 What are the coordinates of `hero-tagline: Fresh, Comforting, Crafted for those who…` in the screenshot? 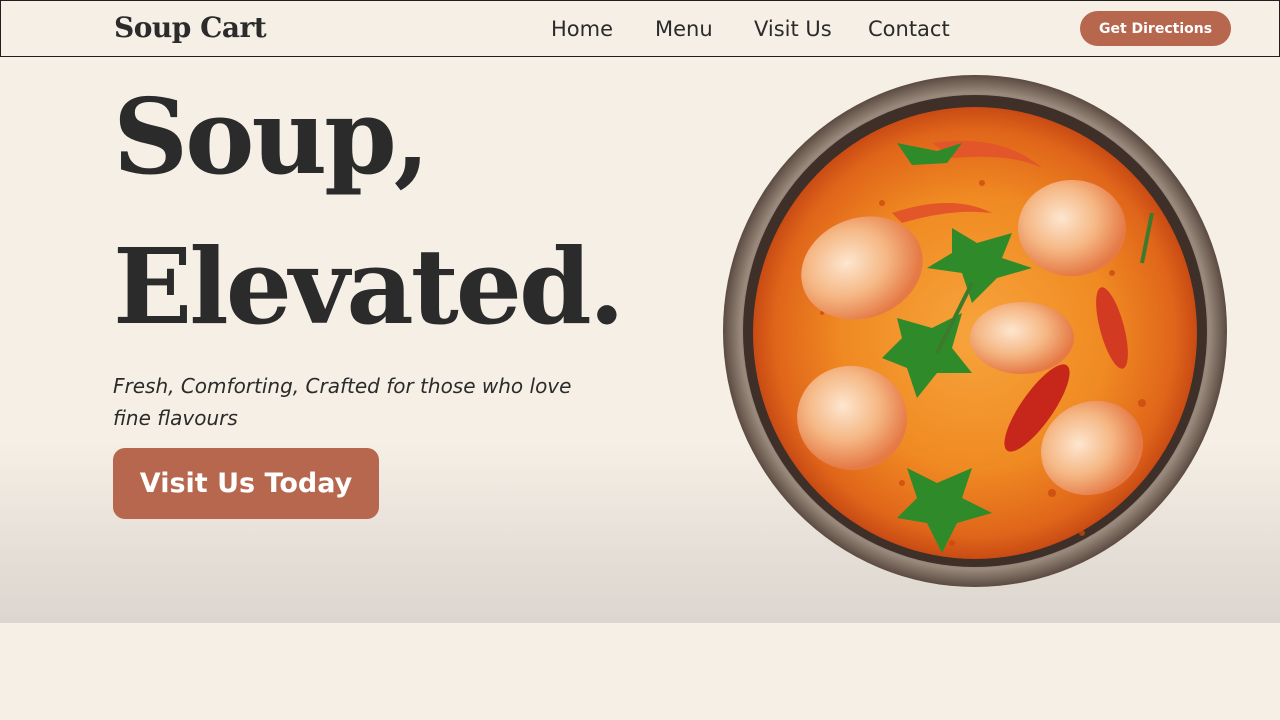 It's located at (342, 402).